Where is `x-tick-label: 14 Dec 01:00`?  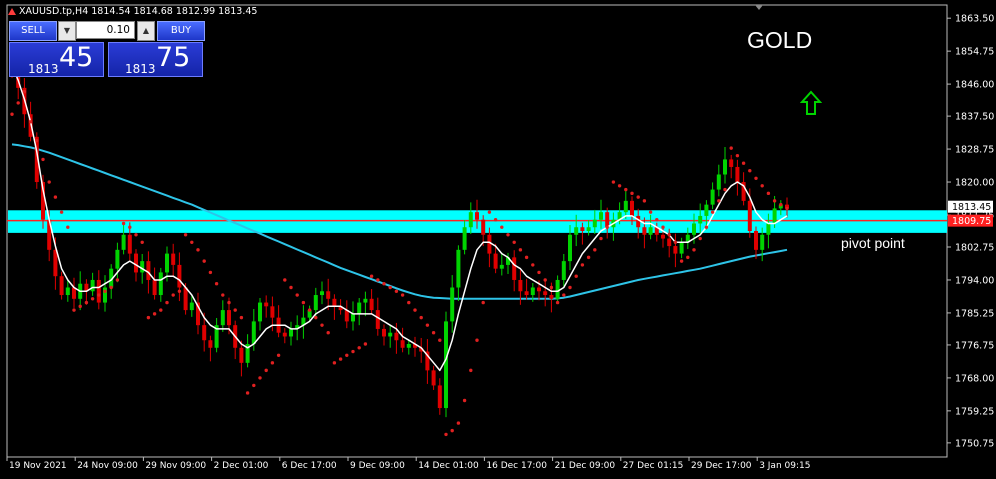
x-tick-label: 14 Dec 01:00 is located at coordinates (448, 466).